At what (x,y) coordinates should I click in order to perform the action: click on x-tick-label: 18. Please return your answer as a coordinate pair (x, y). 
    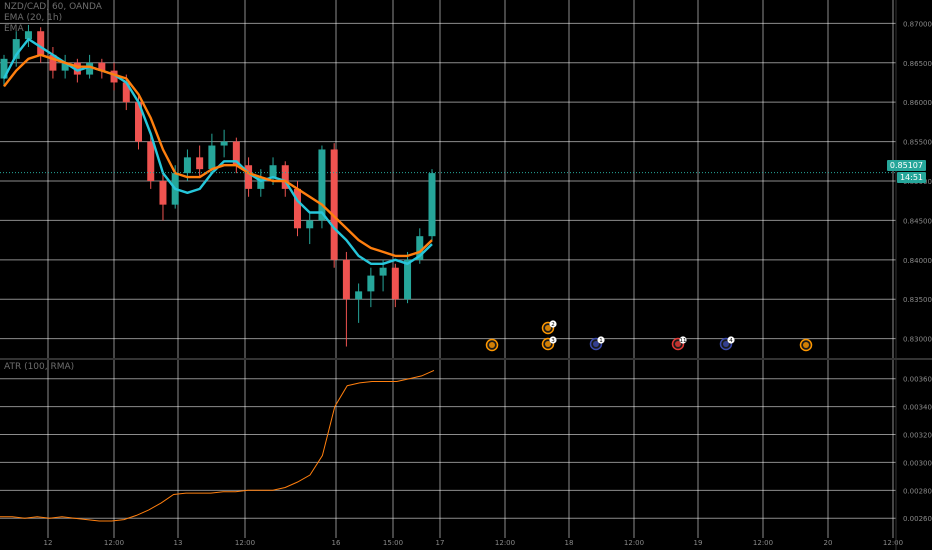
    Looking at the image, I should click on (569, 543).